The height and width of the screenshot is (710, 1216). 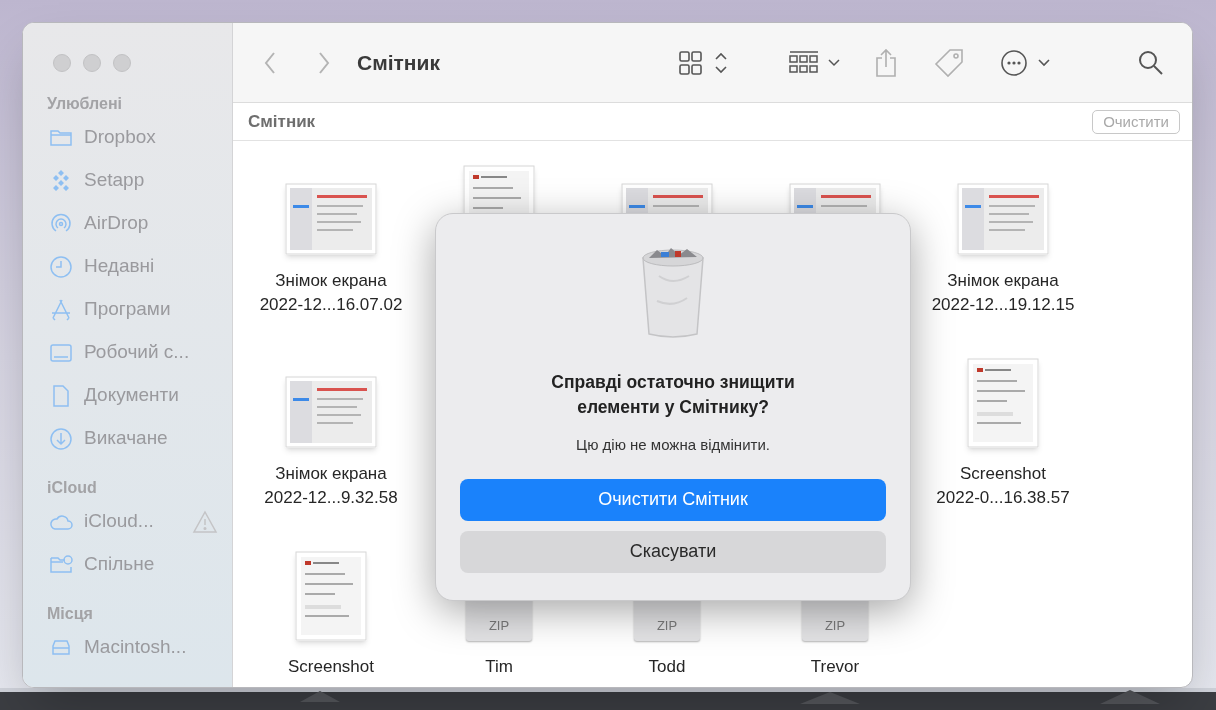 I want to click on minimize-window-button, so click(x=92, y=63).